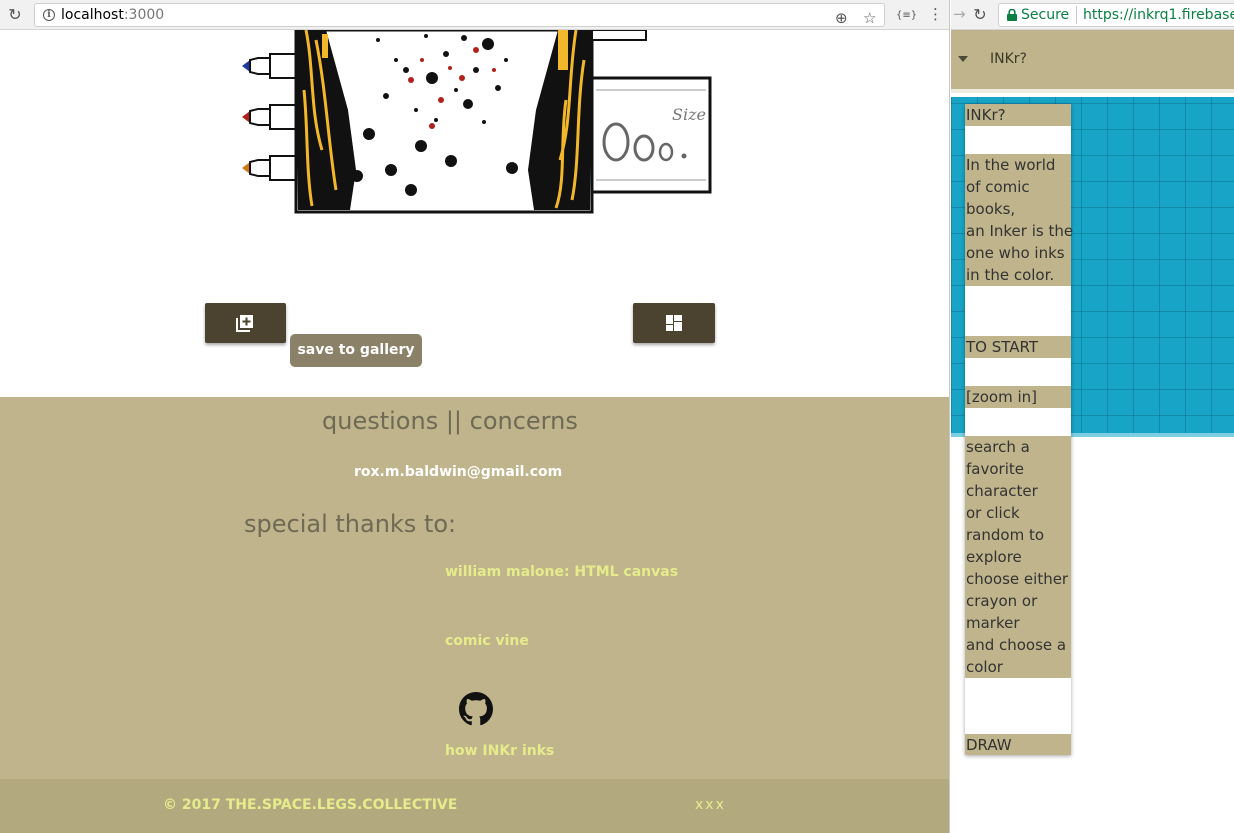  What do you see at coordinates (963, 59) in the screenshot?
I see `dropdown-caret-icon` at bounding box center [963, 59].